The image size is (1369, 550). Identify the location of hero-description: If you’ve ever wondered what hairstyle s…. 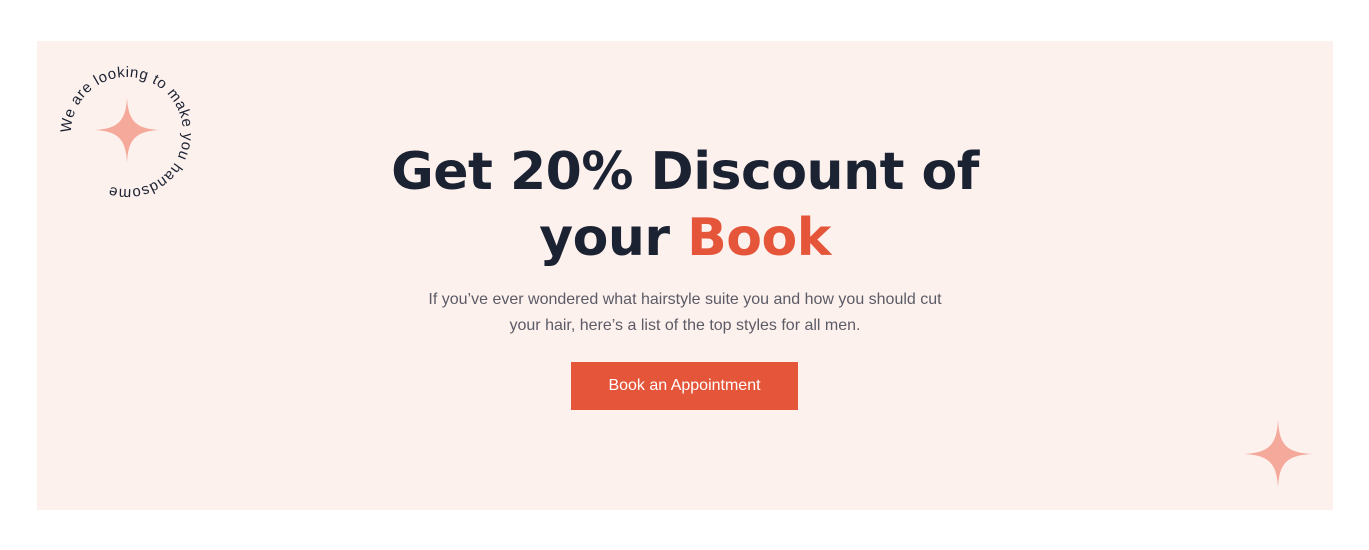
(685, 313).